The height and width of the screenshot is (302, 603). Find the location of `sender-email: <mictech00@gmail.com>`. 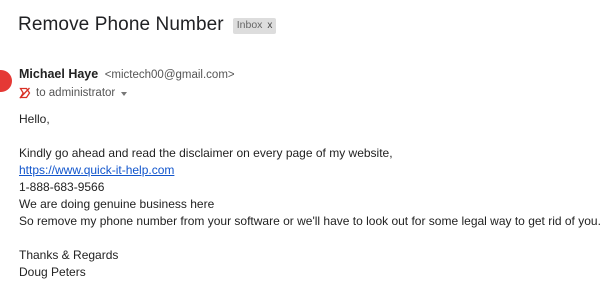

sender-email: <mictech00@gmail.com> is located at coordinates (169, 75).